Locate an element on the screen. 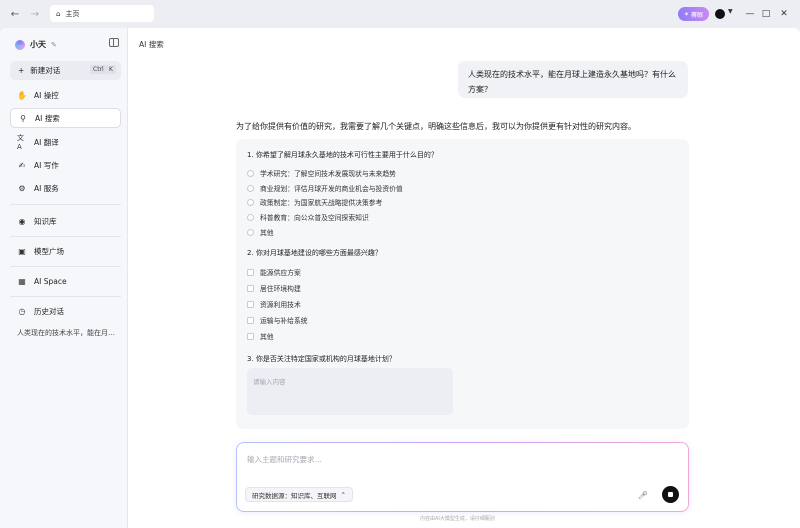 The image size is (800, 528). sidebar-item-model-plaza: ▣ 模型广场 is located at coordinates (65, 251).